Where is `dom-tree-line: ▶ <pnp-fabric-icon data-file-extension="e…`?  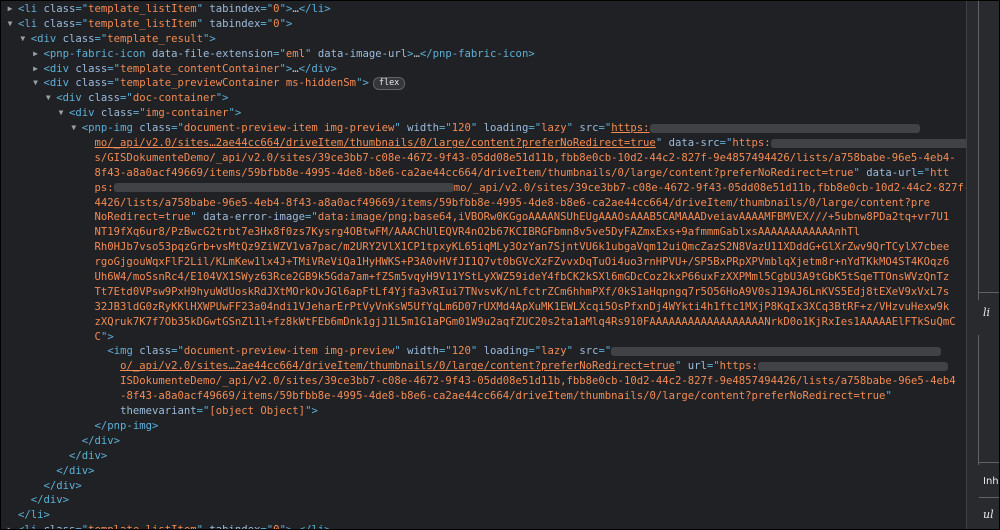
dom-tree-line: ▶ <pnp-fabric-icon data-file-extension="e… is located at coordinates (483, 54).